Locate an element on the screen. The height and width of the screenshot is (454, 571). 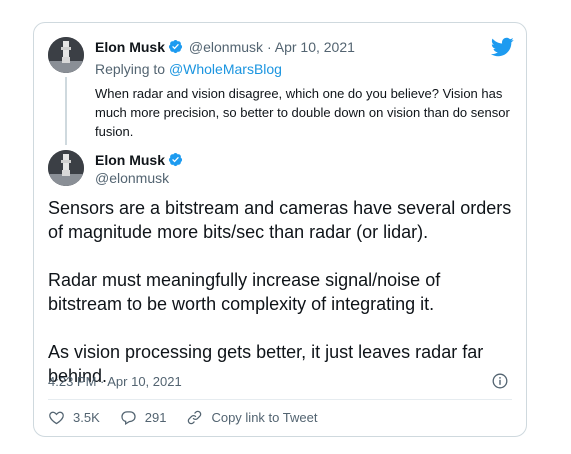
reply-button: 291 is located at coordinates (143, 417).